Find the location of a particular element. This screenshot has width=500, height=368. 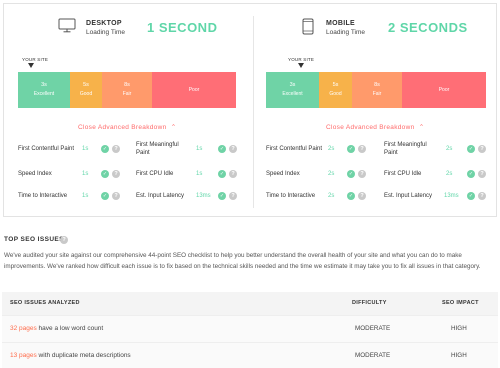

metric-label: First CPU Idle is located at coordinates (155, 174).